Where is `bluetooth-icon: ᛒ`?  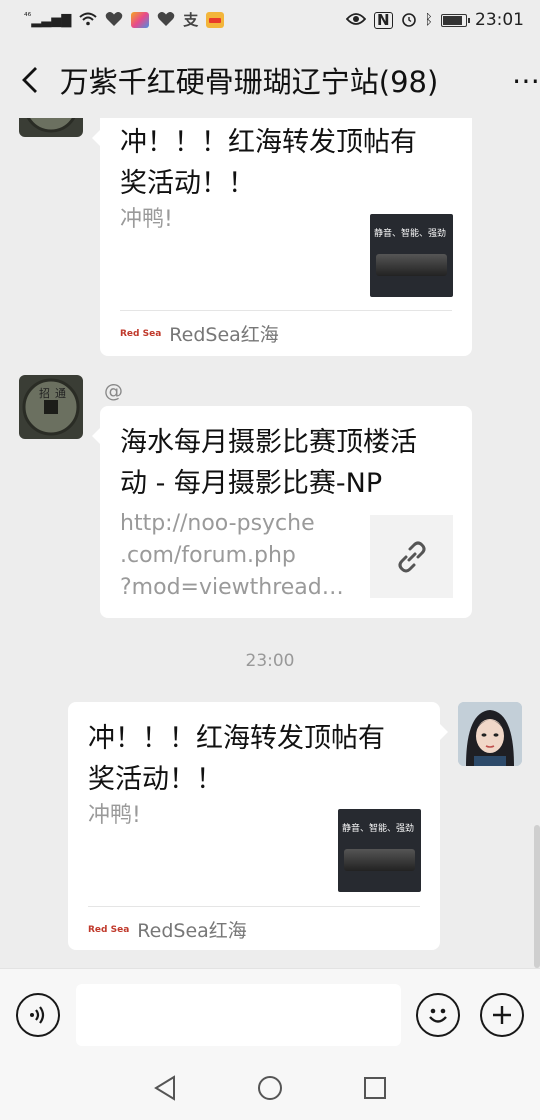 bluetooth-icon: ᛒ is located at coordinates (428, 20).